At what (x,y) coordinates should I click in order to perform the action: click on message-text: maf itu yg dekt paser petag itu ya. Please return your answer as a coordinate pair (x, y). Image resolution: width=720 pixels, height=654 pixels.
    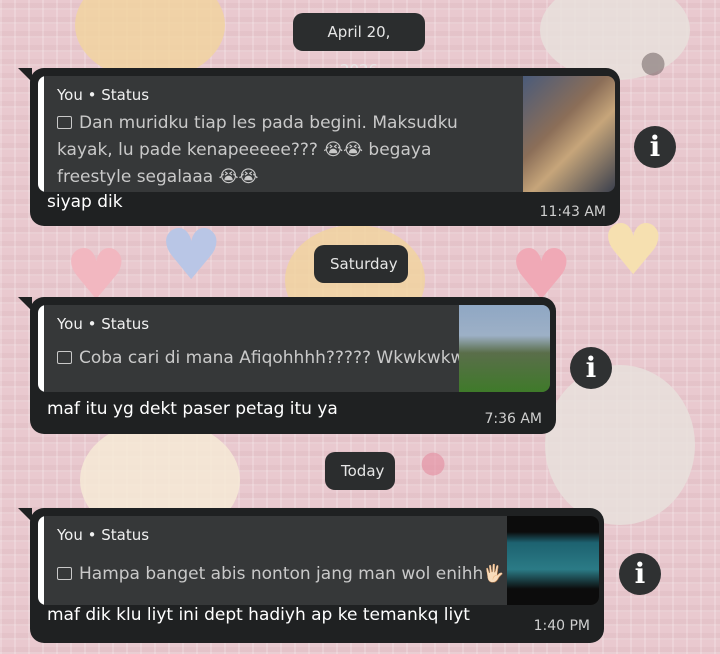
    Looking at the image, I should click on (192, 409).